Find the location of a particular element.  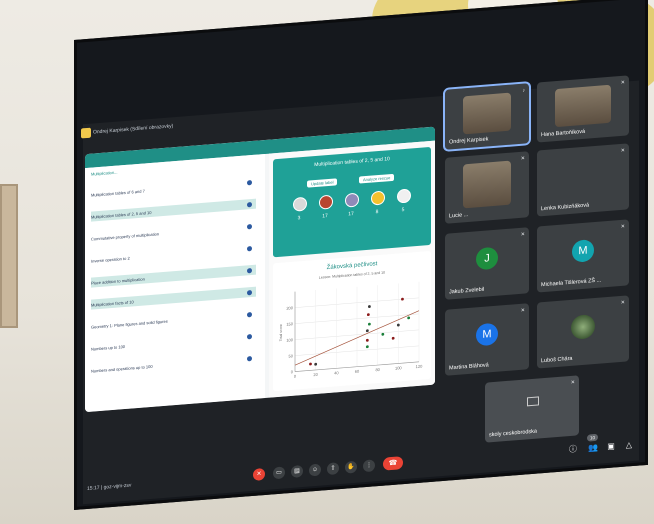

medal-count: 3 is located at coordinates (299, 218).